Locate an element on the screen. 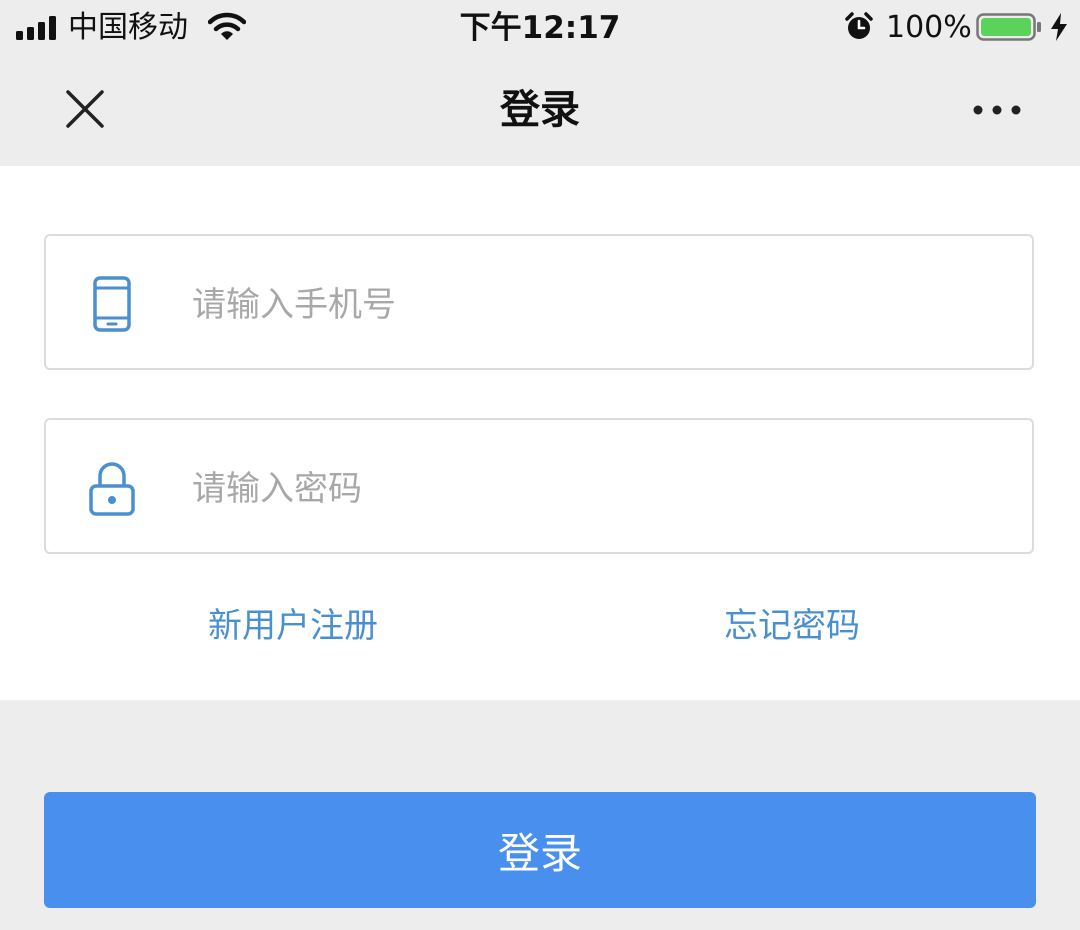  more-dots-icon is located at coordinates (997, 110).